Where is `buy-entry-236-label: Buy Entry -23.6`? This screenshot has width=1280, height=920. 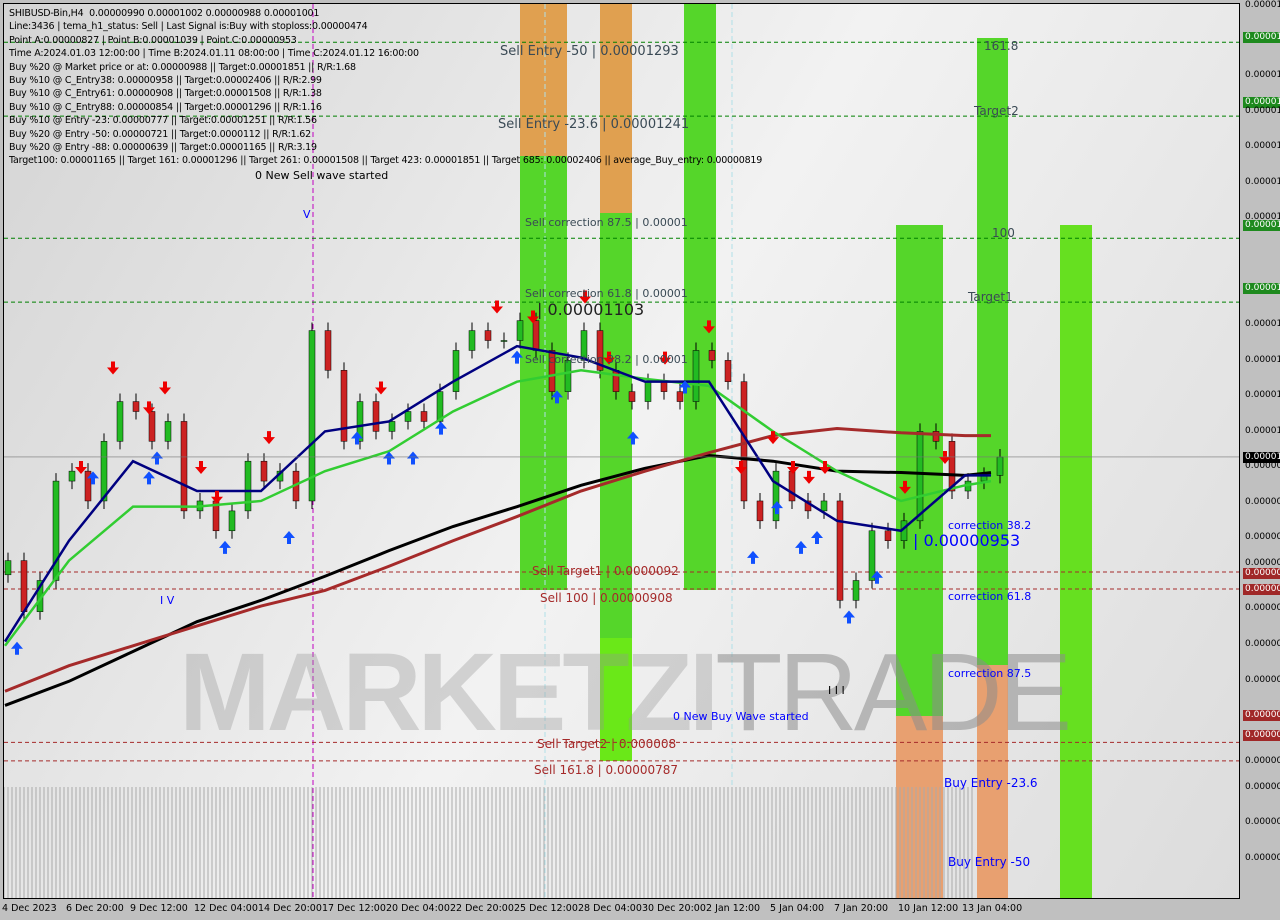
buy-entry-236-label: Buy Entry -23.6 is located at coordinates (991, 783).